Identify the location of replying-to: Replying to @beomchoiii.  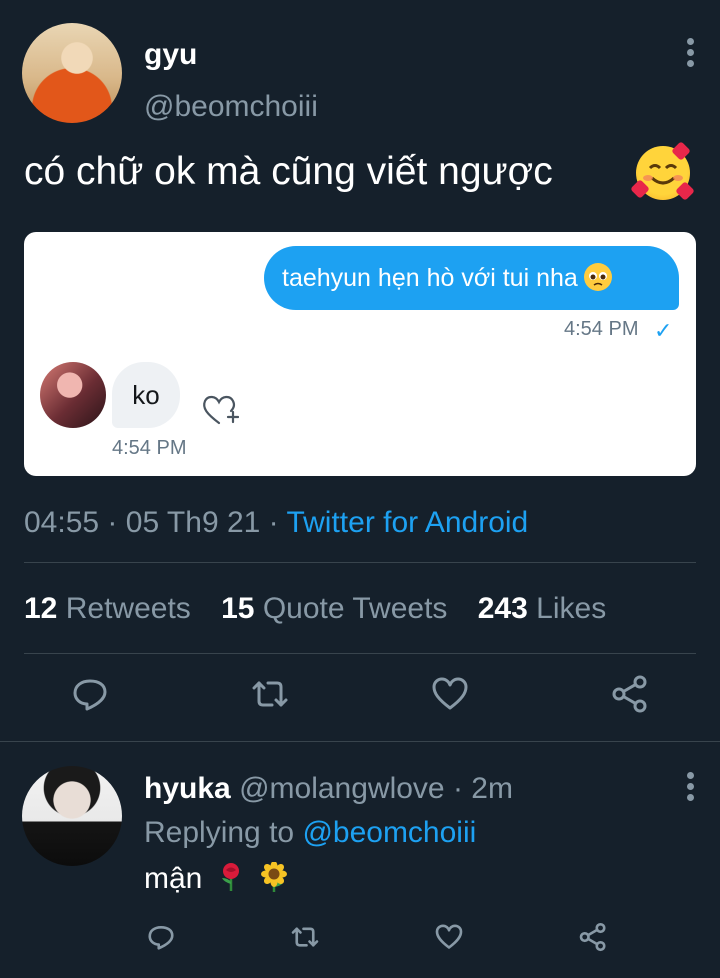
(310, 833).